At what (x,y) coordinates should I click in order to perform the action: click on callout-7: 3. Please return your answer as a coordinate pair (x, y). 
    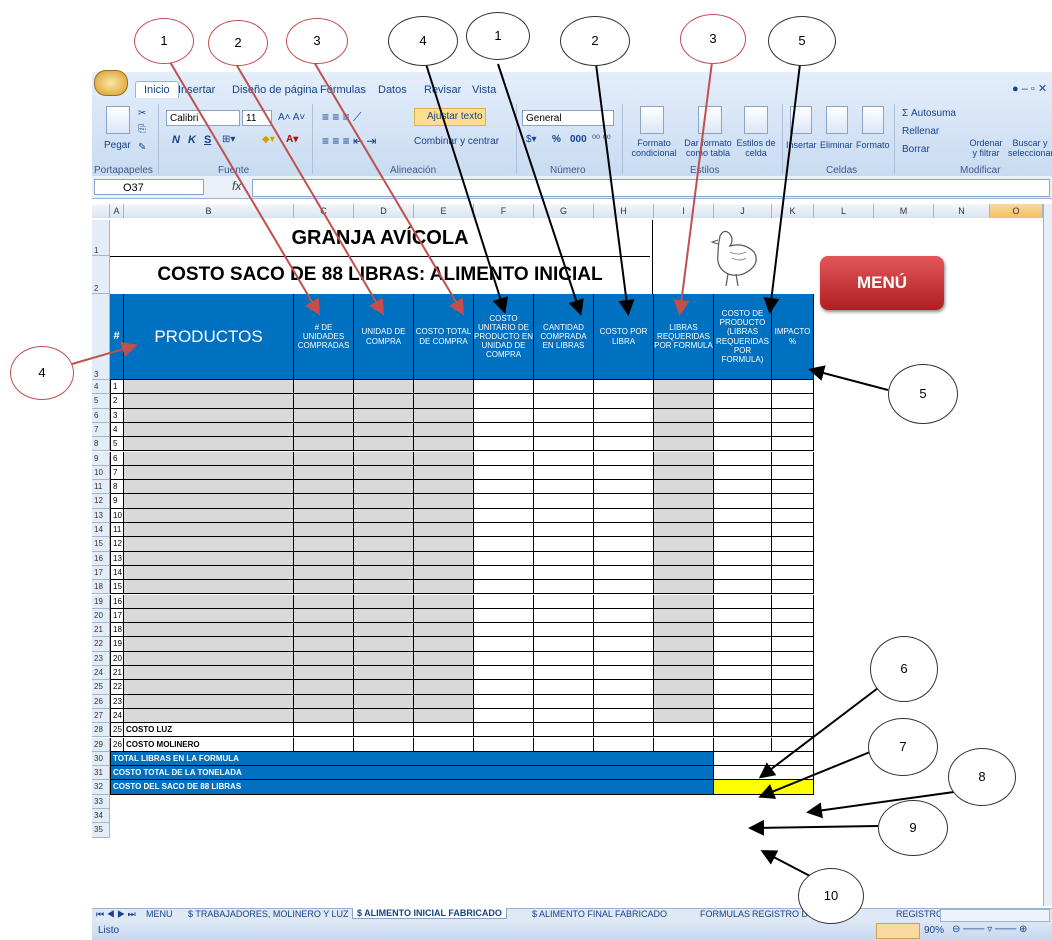
    Looking at the image, I should click on (713, 39).